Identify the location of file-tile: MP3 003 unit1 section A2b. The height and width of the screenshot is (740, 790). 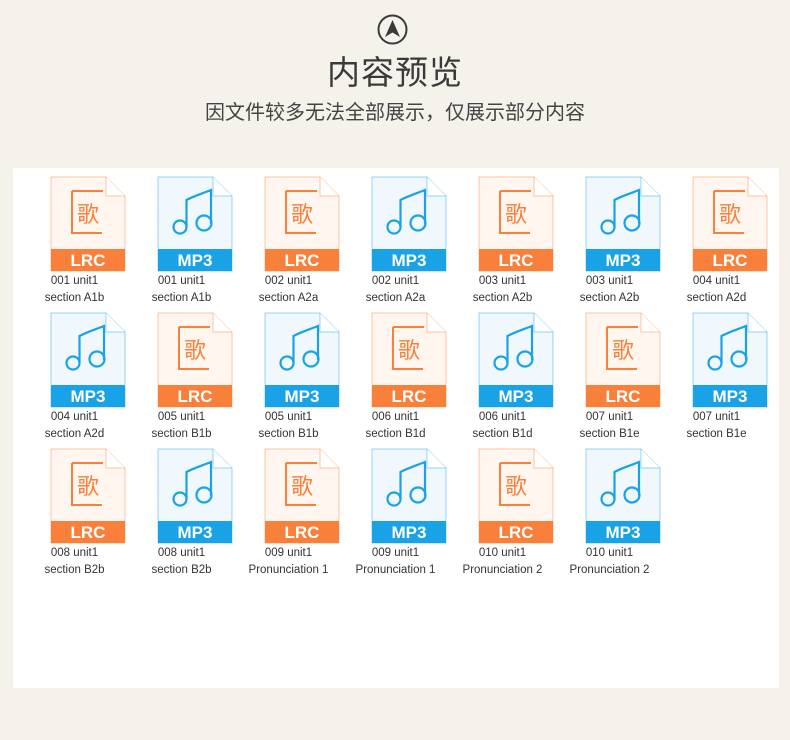
(609, 244).